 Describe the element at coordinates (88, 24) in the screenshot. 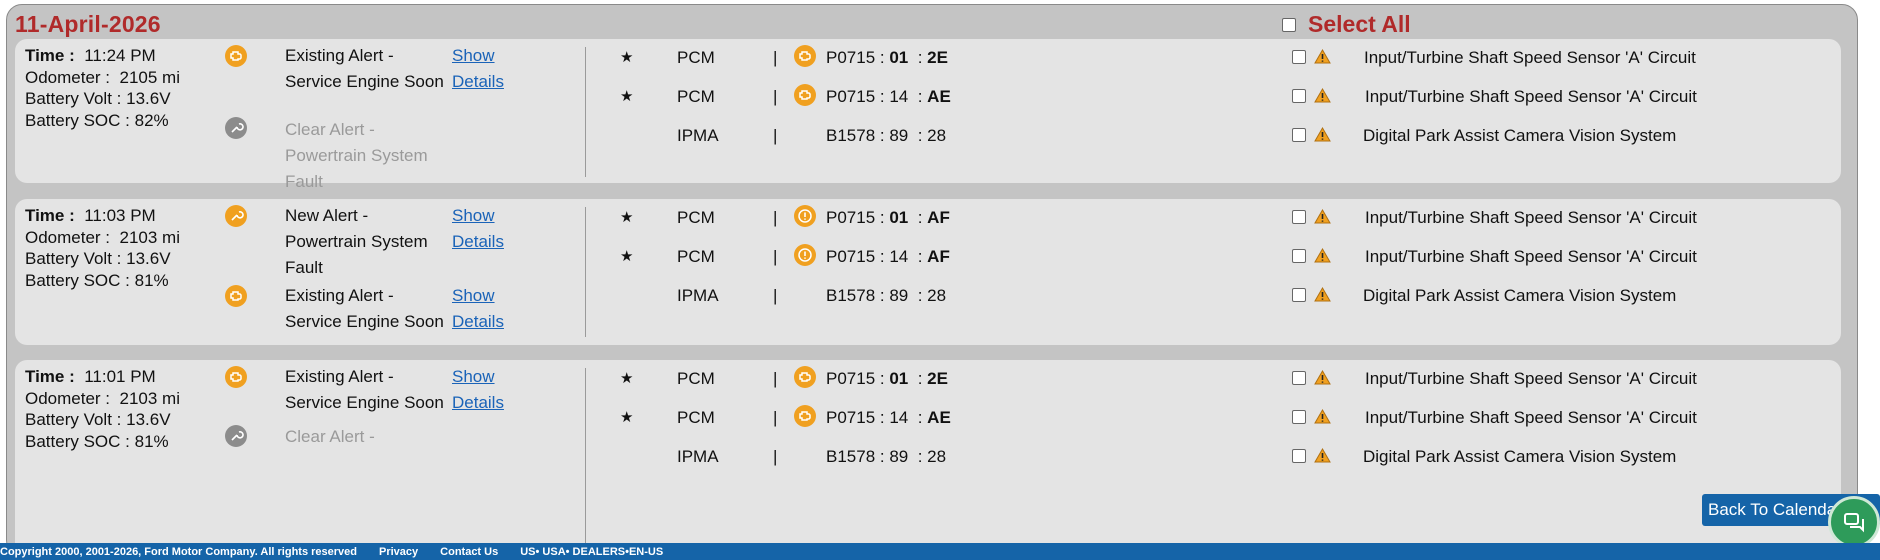

I see `date-title: 11-April-2026` at that location.